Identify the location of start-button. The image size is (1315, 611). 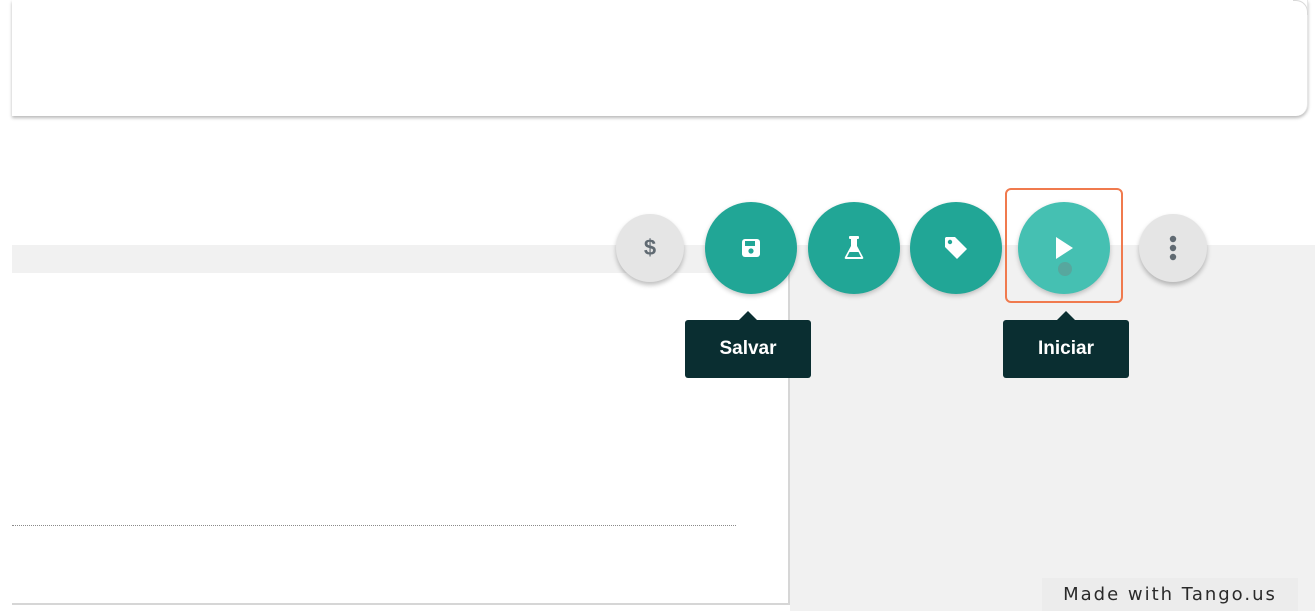
(1064, 248).